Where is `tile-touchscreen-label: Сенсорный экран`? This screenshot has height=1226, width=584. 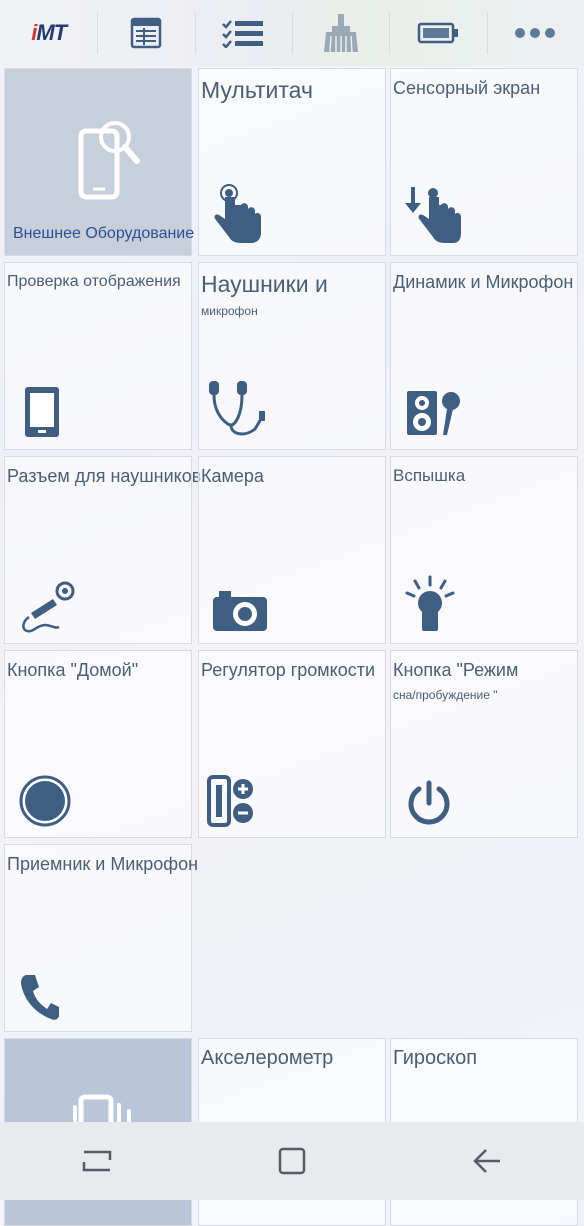
tile-touchscreen-label: Сенсорный экран is located at coordinates (467, 88).